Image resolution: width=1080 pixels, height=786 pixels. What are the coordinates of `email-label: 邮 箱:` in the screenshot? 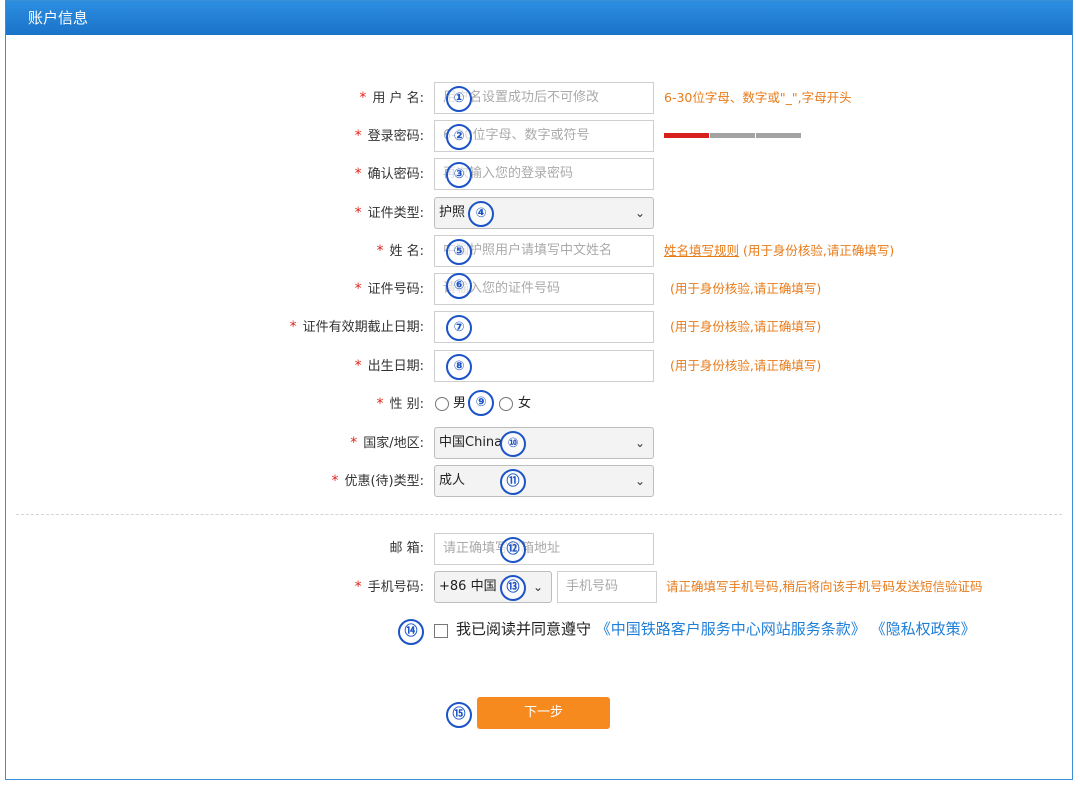 It's located at (406, 548).